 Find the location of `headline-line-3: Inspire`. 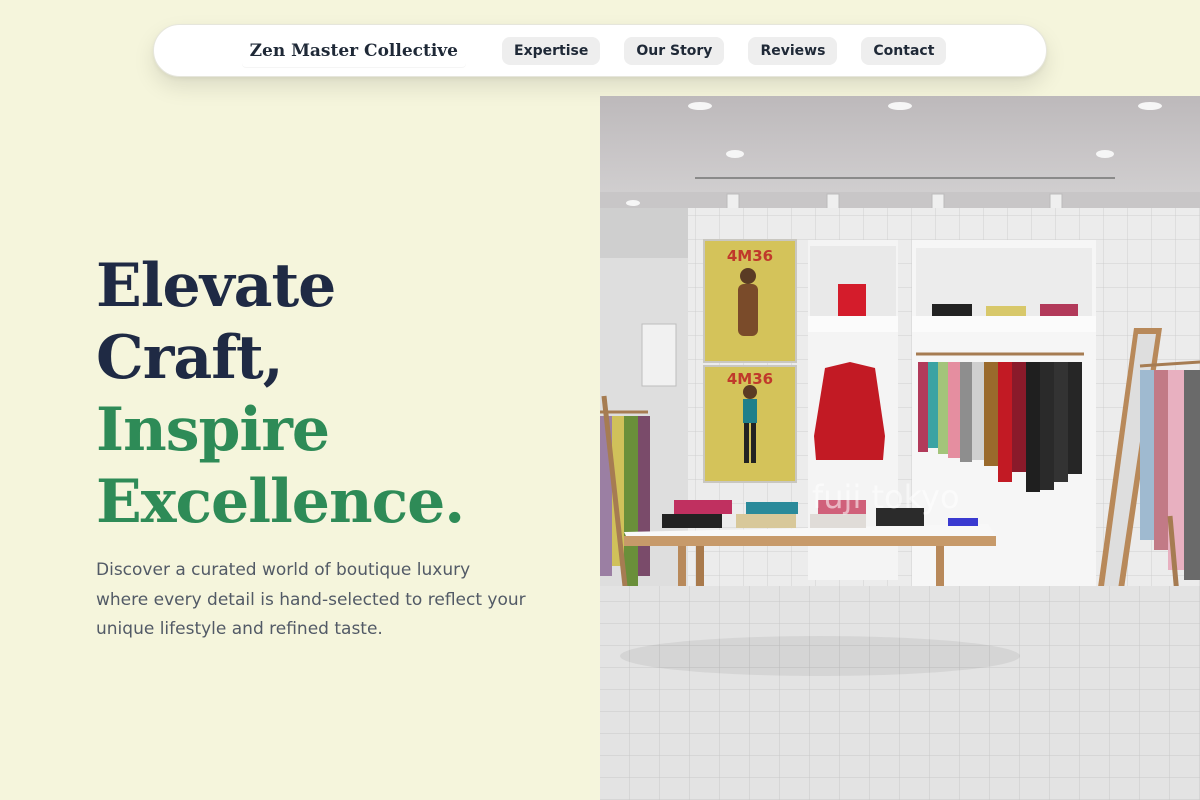

headline-line-3: Inspire is located at coordinates (213, 430).